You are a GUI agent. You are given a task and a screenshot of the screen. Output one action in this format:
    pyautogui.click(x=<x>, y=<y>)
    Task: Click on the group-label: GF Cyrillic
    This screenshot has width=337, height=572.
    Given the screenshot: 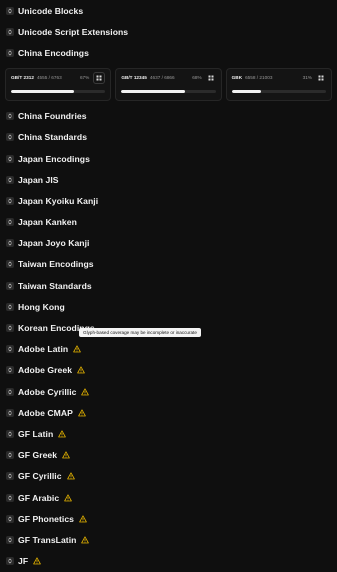 What is the action you would take?
    pyautogui.click(x=40, y=476)
    